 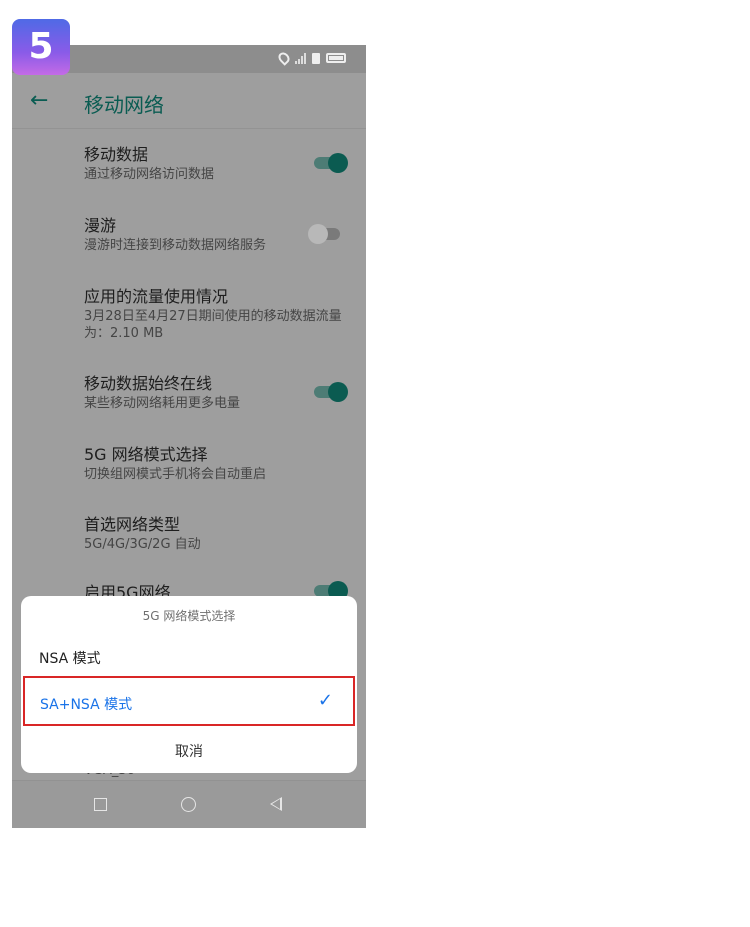 I want to click on navigation-bar, so click(x=189, y=804).